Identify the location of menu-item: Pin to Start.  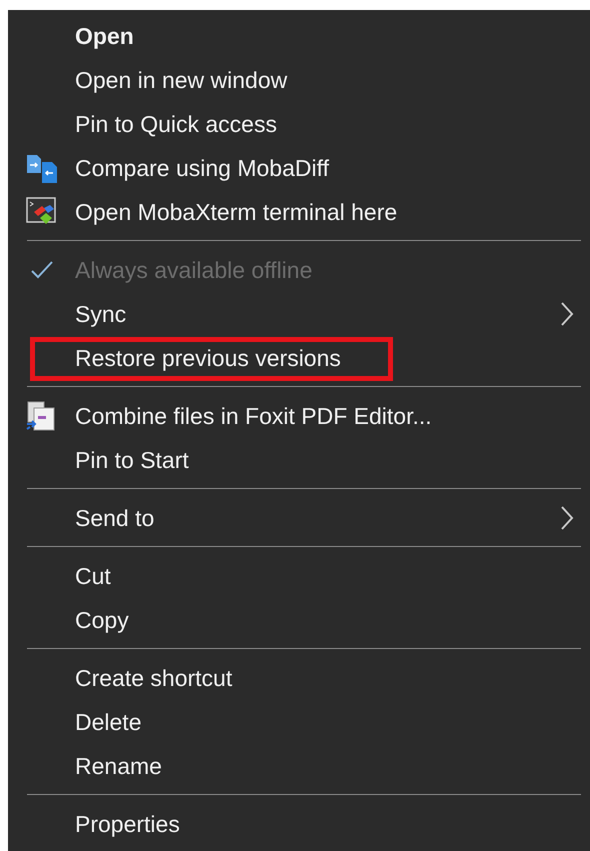
(132, 460).